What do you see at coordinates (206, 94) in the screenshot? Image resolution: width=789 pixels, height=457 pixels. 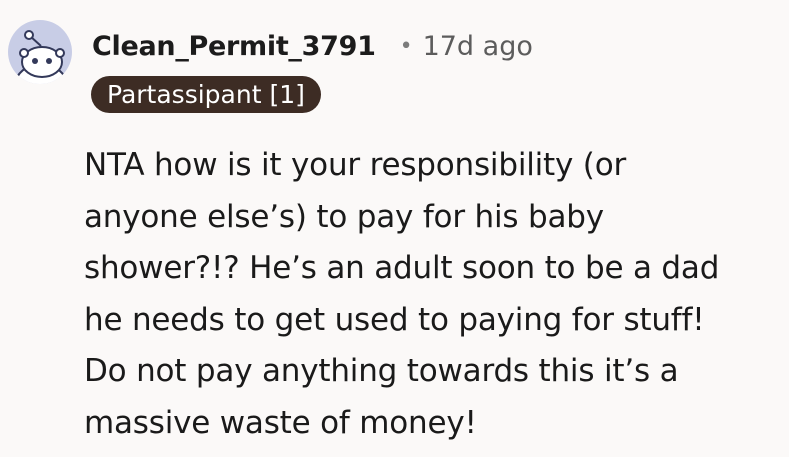 I see `user-flair-badge: Partassipant [1]` at bounding box center [206, 94].